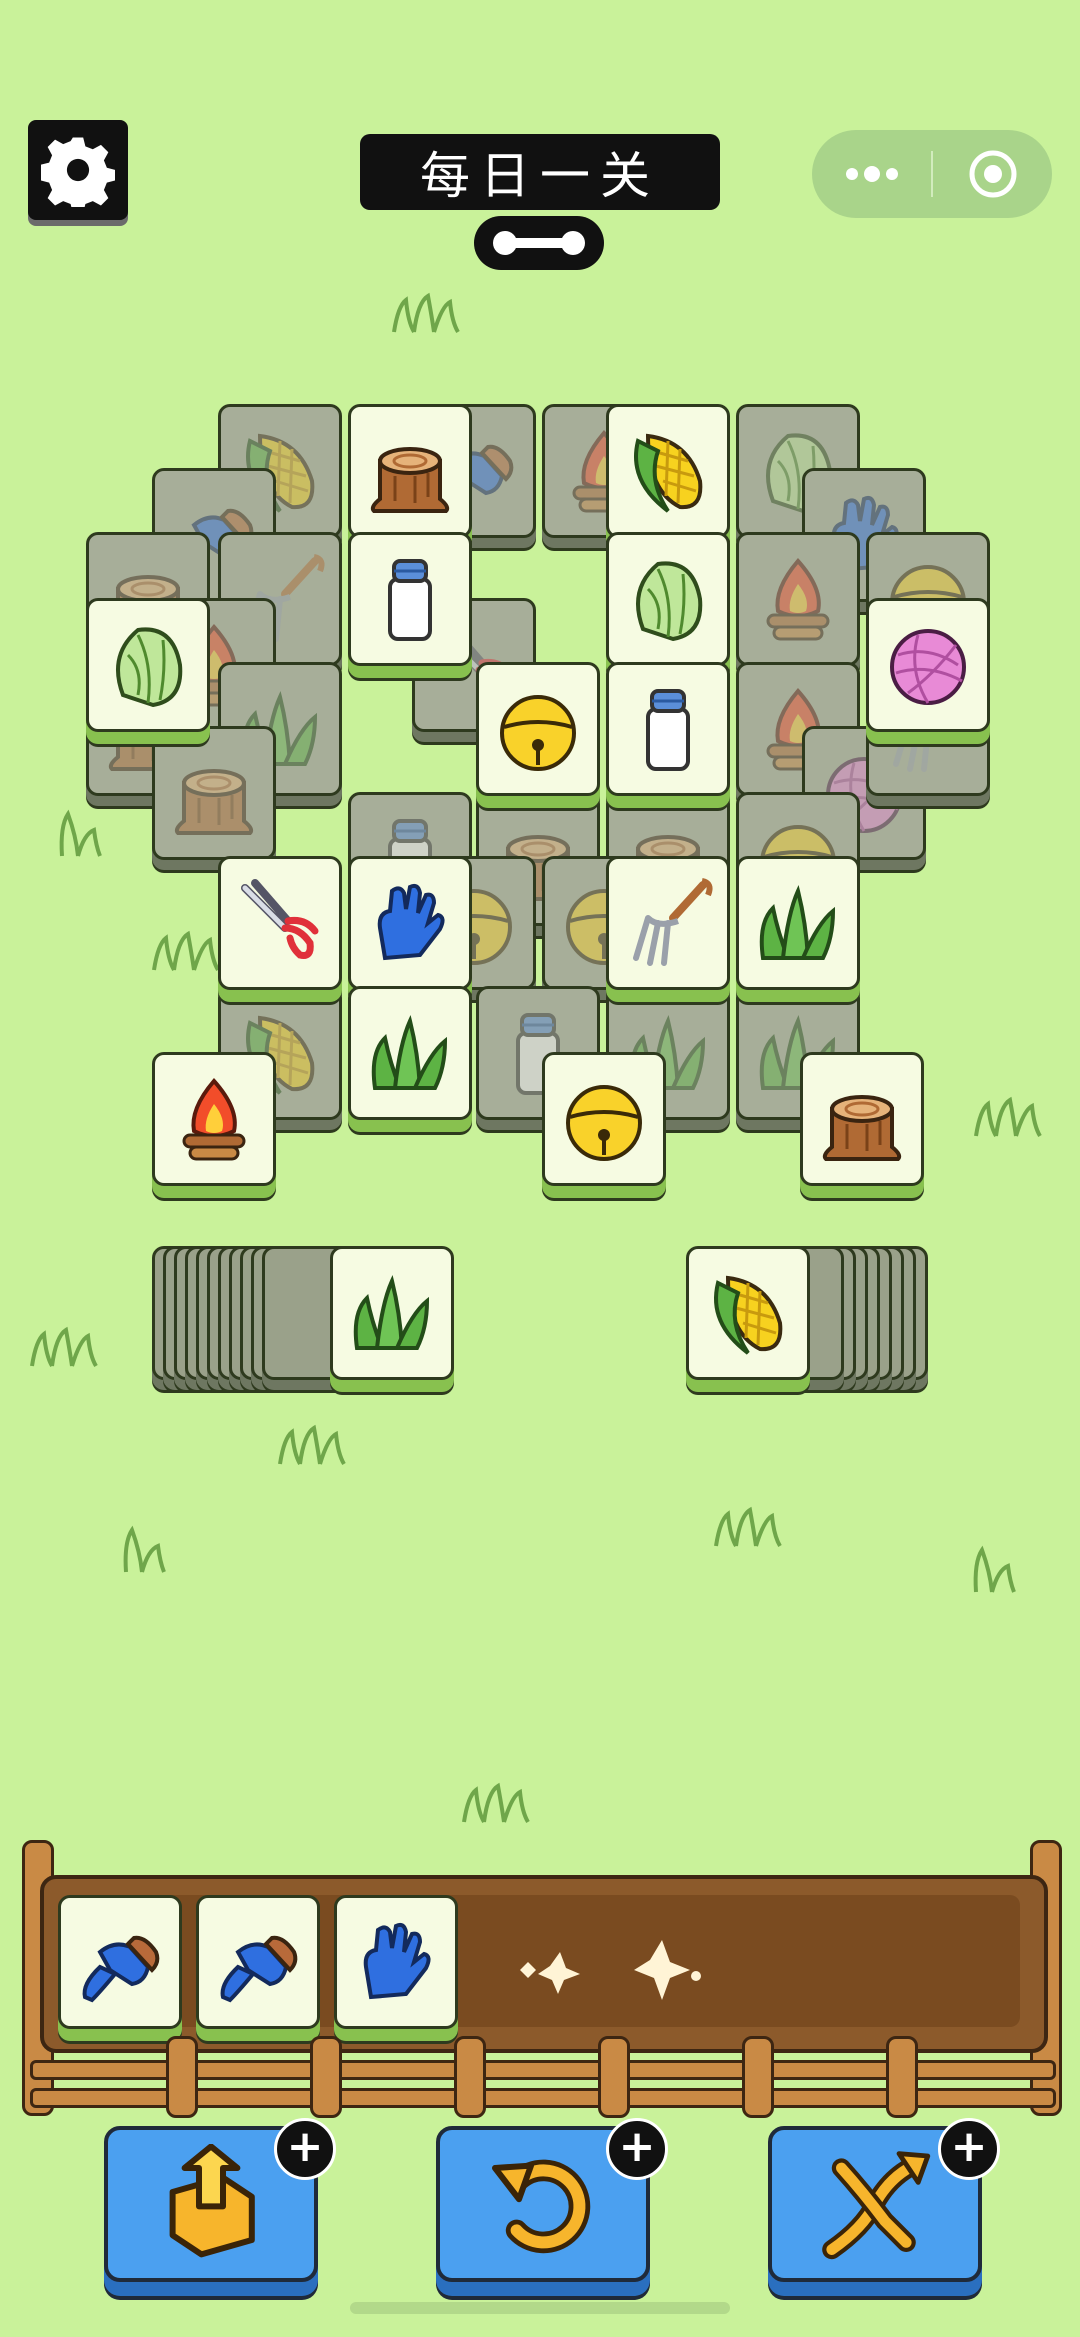  Describe the element at coordinates (305, 2149) in the screenshot. I see `move-out-add-badge: +` at that location.